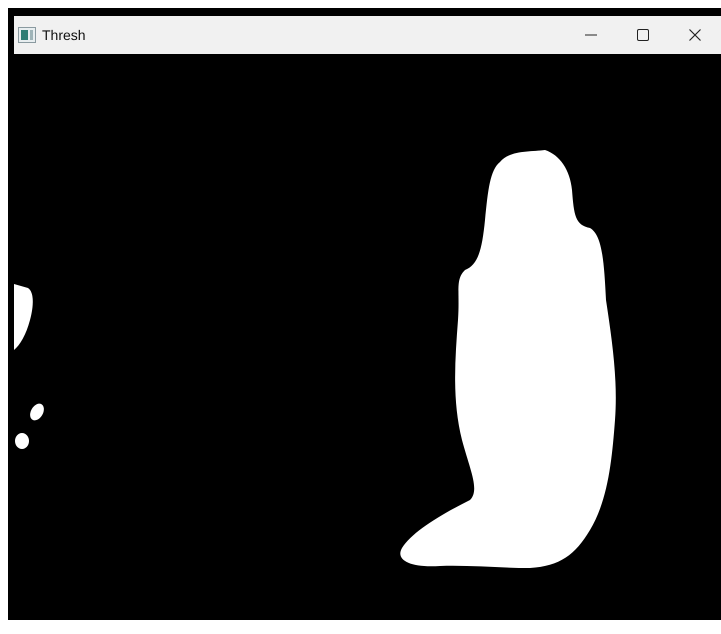  What do you see at coordinates (64, 35) in the screenshot?
I see `window-title: Thresh` at bounding box center [64, 35].